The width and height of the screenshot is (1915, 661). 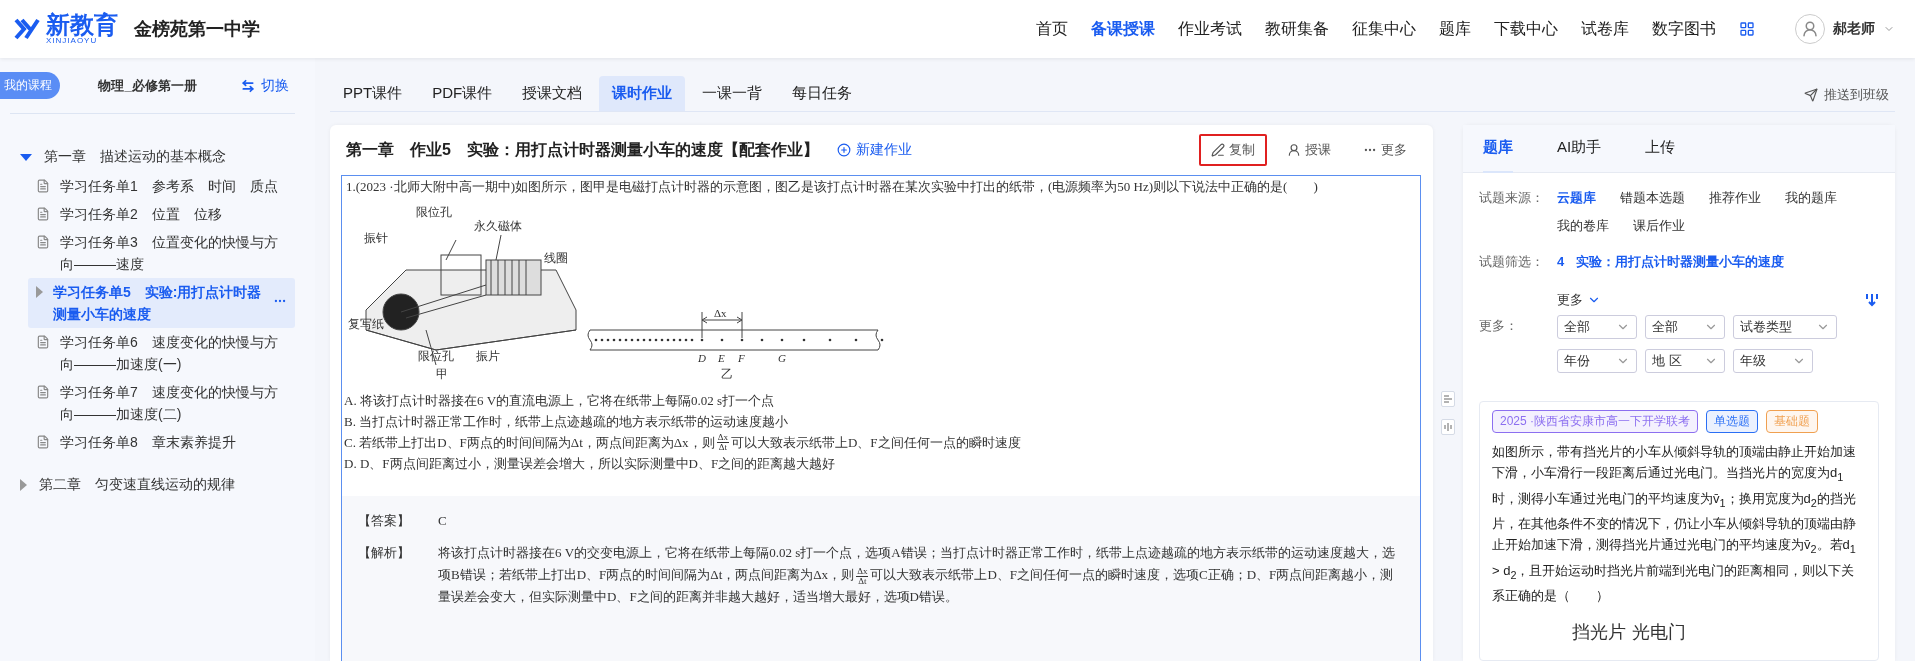 I want to click on apps-icon, so click(x=1747, y=29).